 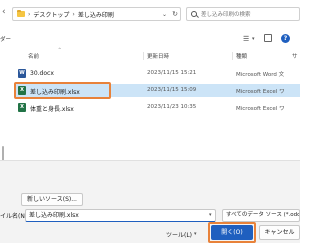 What do you see at coordinates (172, 107) in the screenshot?
I see `file-modified: 2023/11/23 10:35` at bounding box center [172, 107].